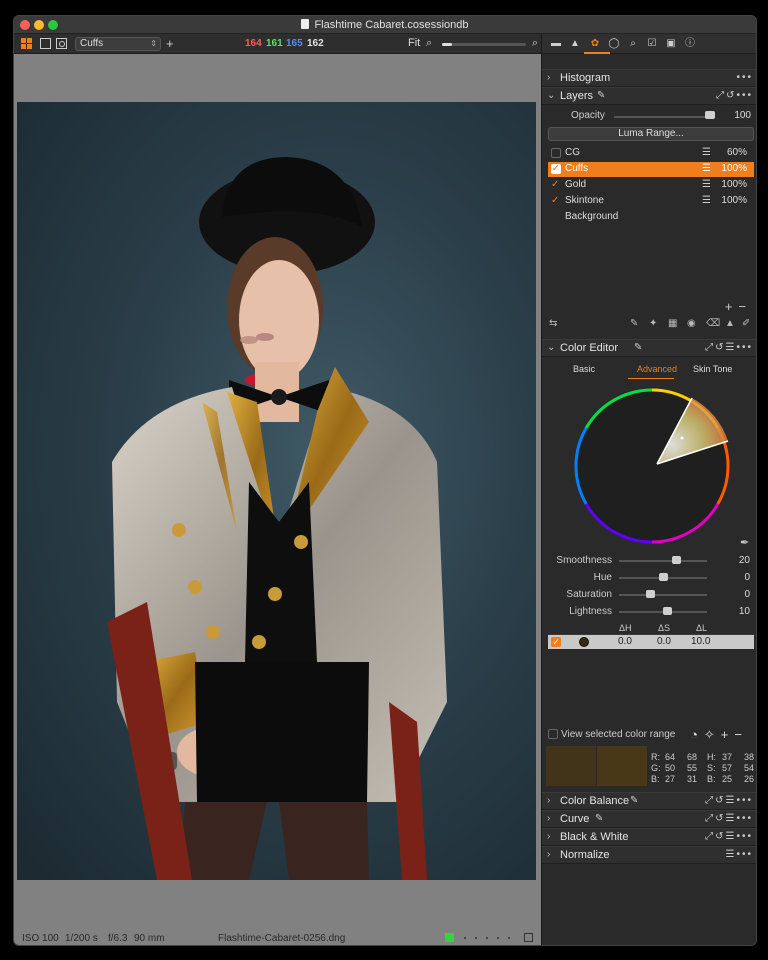 The height and width of the screenshot is (960, 768). I want to click on smoothness-value: 20, so click(744, 560).